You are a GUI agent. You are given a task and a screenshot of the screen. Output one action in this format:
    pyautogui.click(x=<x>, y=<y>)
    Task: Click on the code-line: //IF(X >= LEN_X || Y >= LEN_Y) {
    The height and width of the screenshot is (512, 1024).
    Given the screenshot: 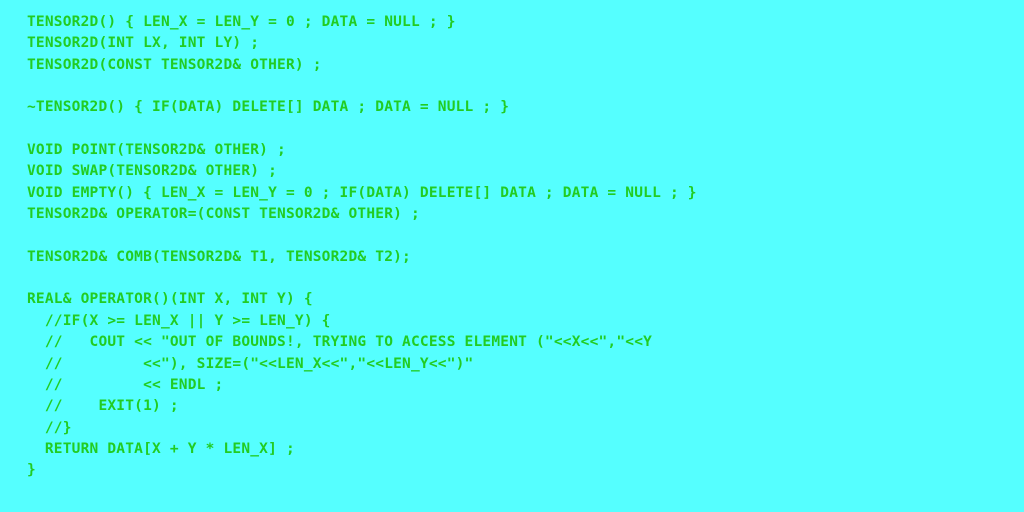 What is the action you would take?
    pyautogui.click(x=179, y=320)
    